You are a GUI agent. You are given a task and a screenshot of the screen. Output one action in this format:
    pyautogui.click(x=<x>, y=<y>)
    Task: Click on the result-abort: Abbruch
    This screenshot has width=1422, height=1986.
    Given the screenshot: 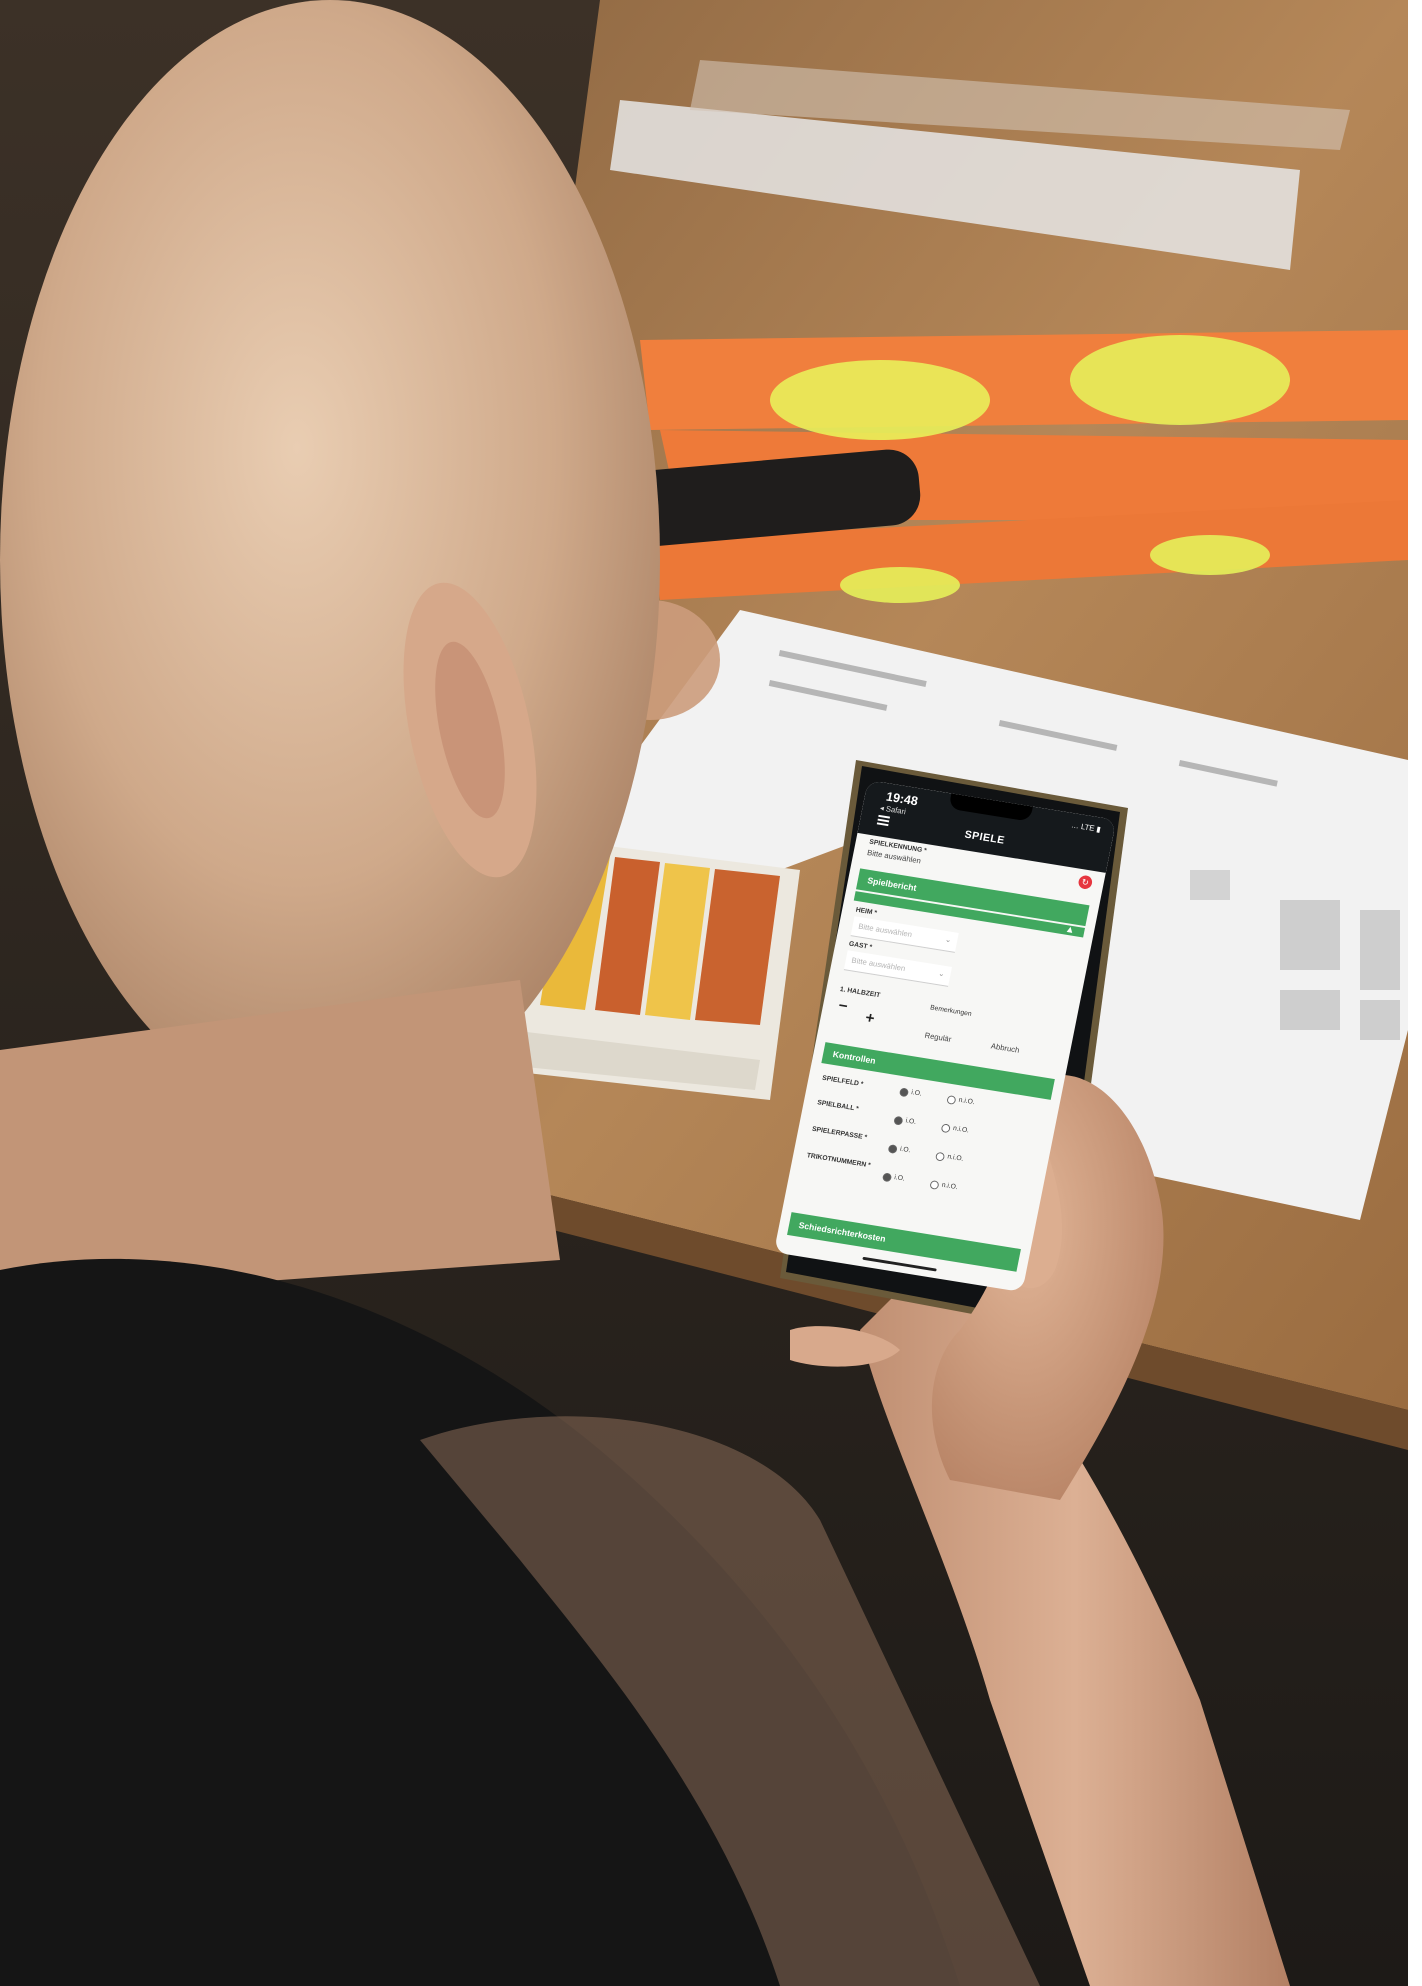 What is the action you would take?
    pyautogui.click(x=1005, y=1048)
    